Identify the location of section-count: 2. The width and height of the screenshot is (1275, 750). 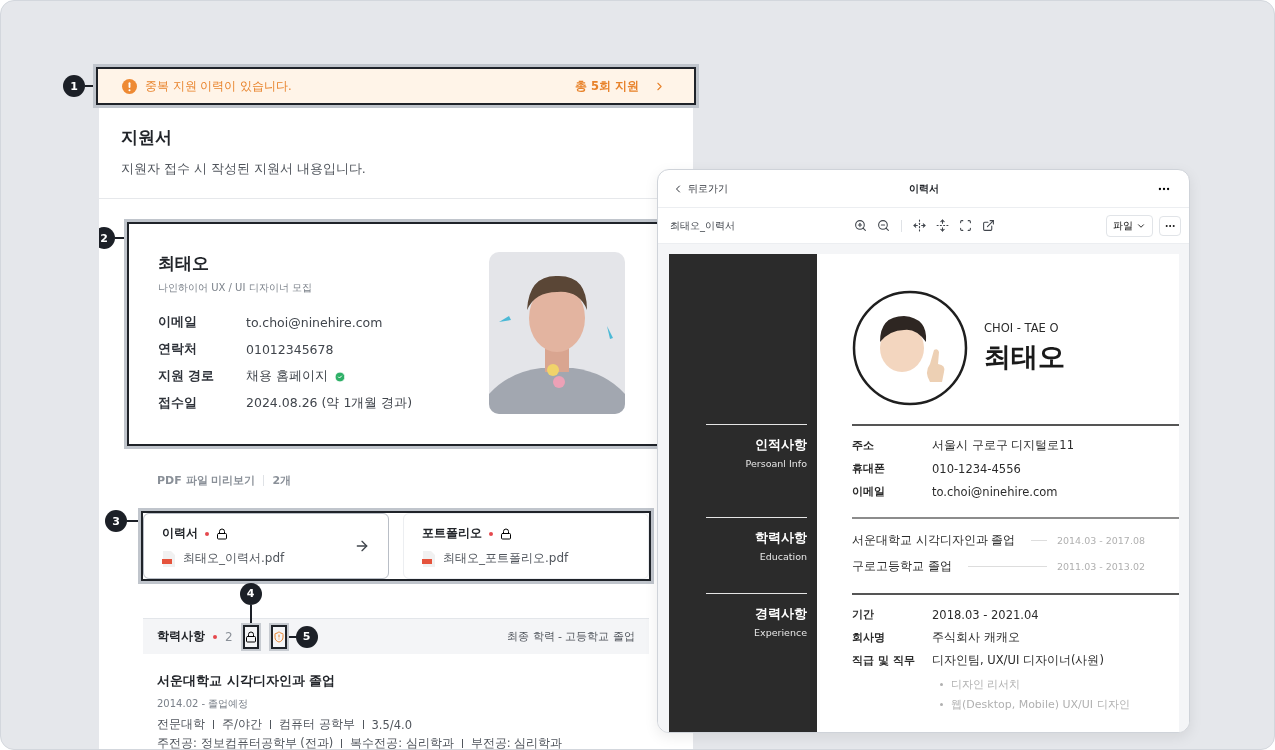
(229, 636).